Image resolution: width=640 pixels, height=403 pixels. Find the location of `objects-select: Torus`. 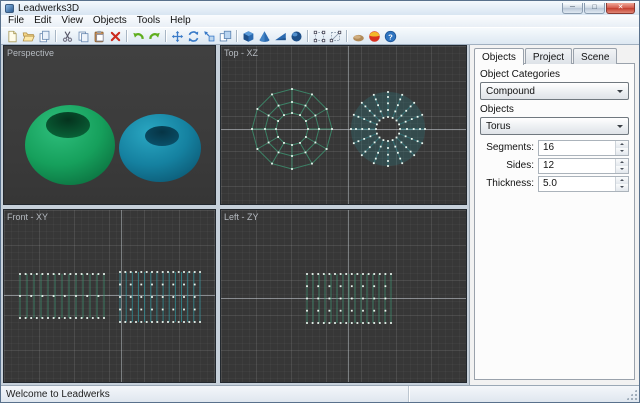

objects-select: Torus is located at coordinates (554, 126).